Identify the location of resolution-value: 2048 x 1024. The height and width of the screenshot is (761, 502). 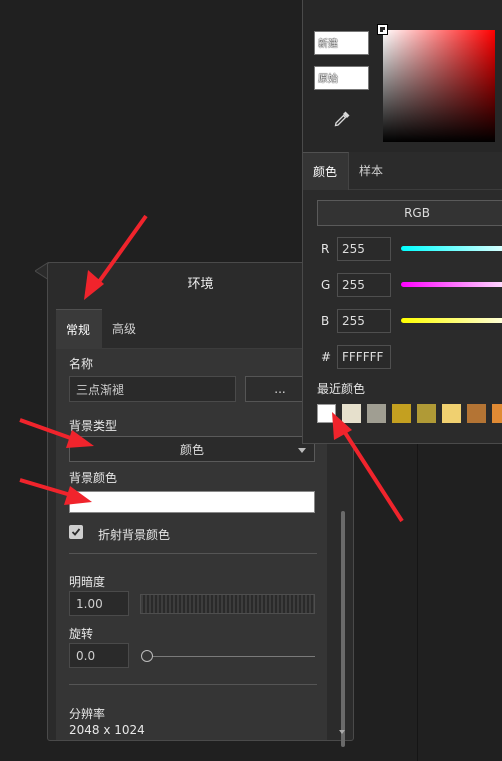
(107, 730).